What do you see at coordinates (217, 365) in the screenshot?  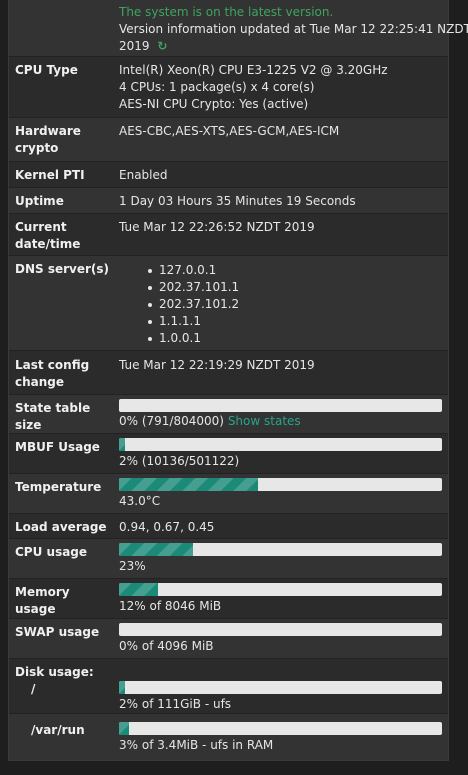 I see `last-config-change-value: Tue Mar 12 22:19:29 NZDT 2019` at bounding box center [217, 365].